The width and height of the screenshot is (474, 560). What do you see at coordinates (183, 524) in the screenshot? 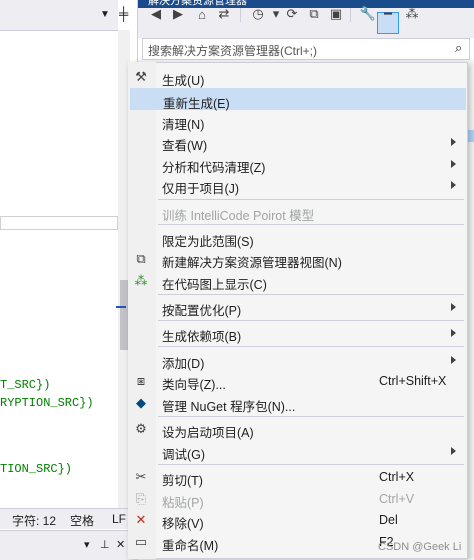
I see `menu-item-label: 移除(V)` at bounding box center [183, 524].